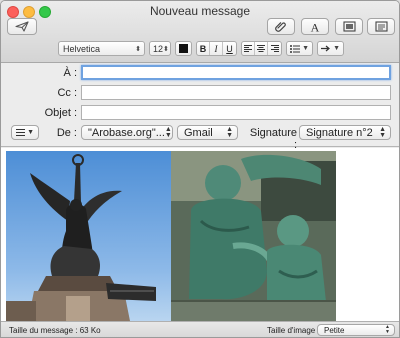 The height and width of the screenshot is (338, 400). I want to click on photo-browser-icon, so click(349, 26).